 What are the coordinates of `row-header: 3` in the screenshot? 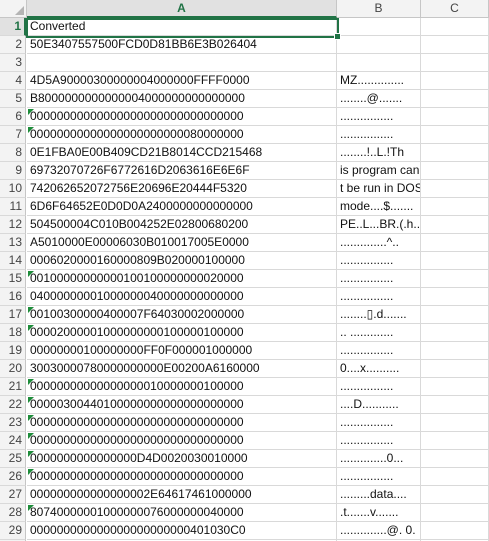 It's located at (13, 63).